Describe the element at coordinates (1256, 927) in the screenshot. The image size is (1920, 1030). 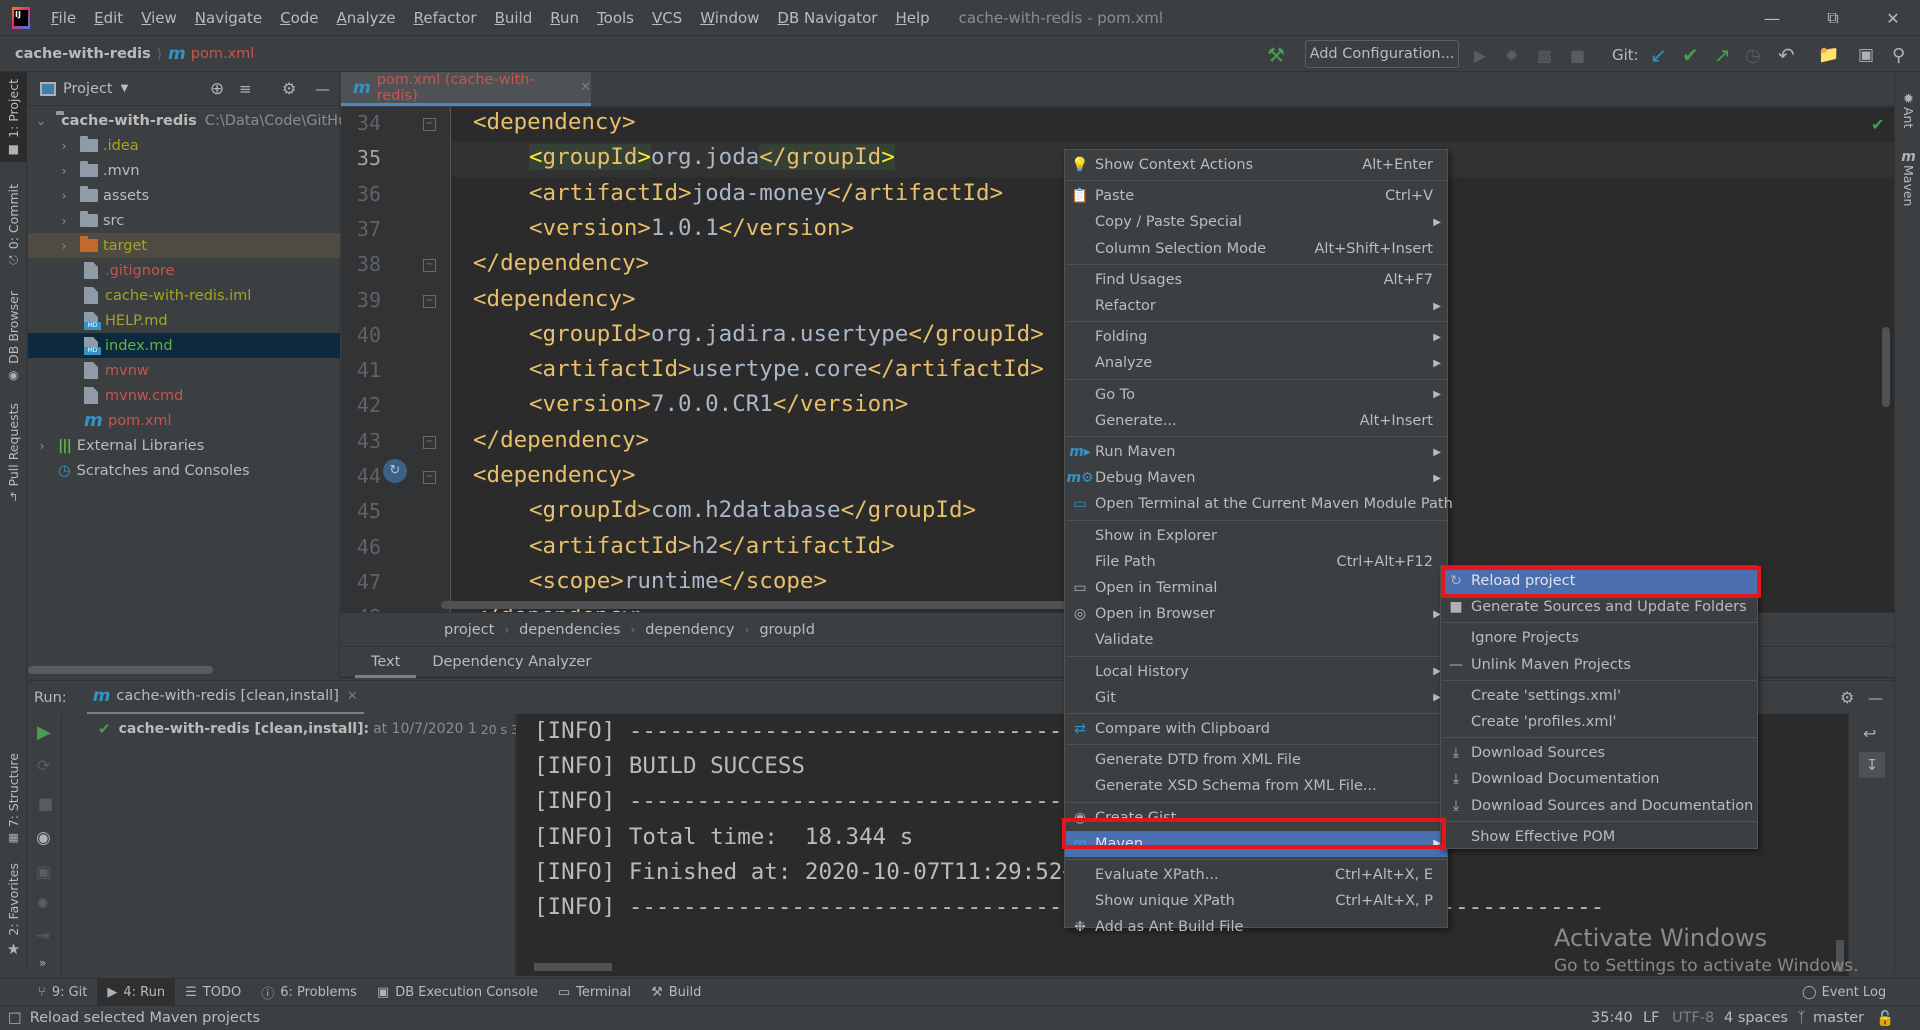
I see `menu-item-add-as-ant-build-file: ❉ Add as Ant Build File` at that location.